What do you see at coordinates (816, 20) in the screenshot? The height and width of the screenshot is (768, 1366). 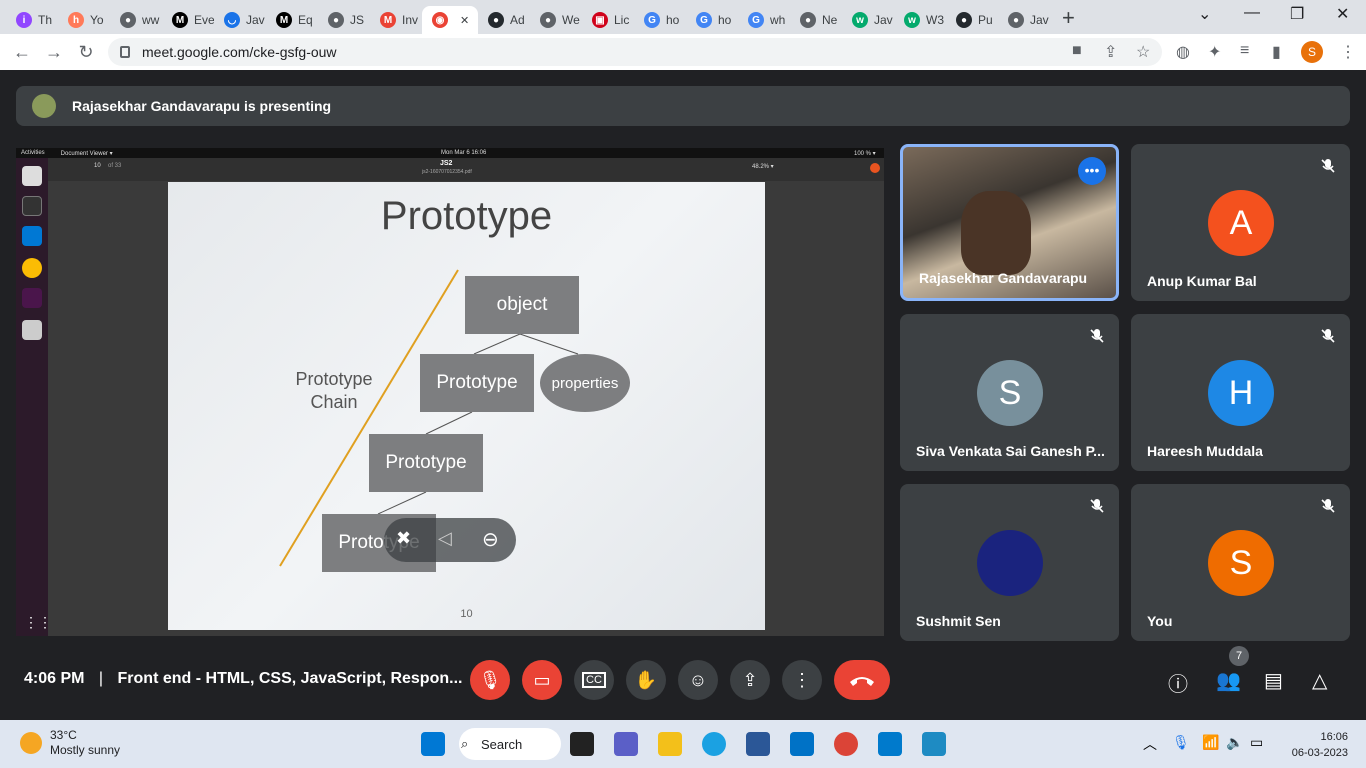 I see `browser-tab: ● Ne` at bounding box center [816, 20].